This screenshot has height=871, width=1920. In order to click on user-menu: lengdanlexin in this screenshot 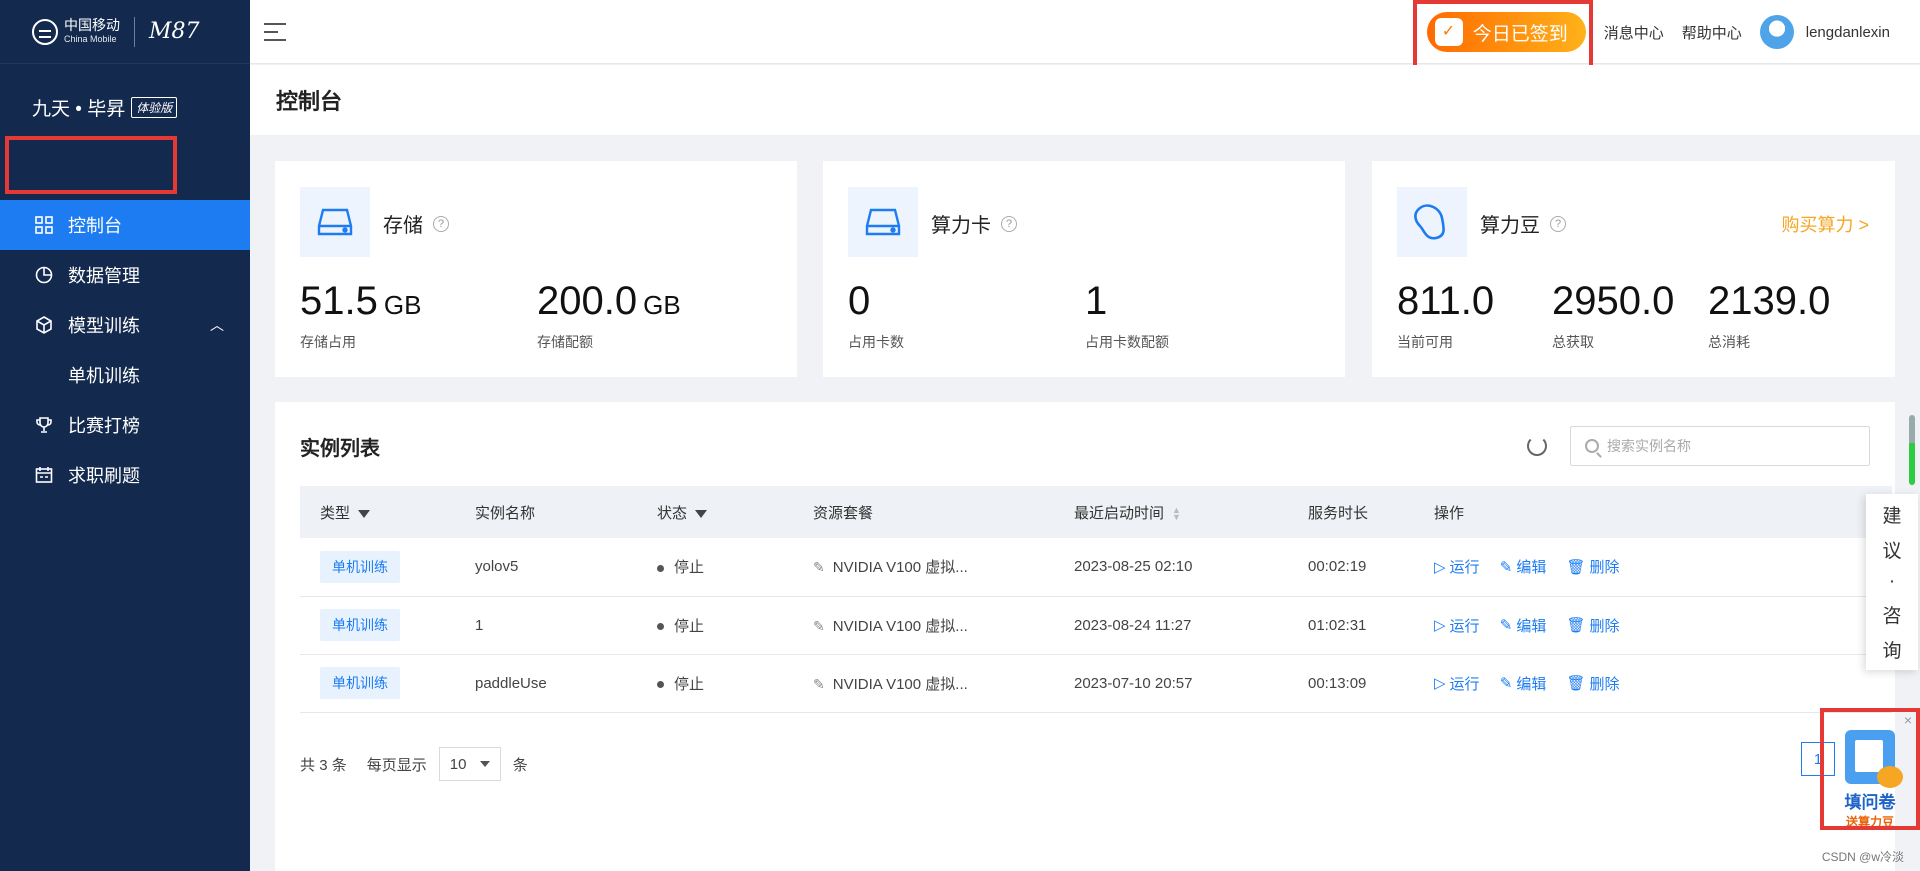, I will do `click(1824, 32)`.